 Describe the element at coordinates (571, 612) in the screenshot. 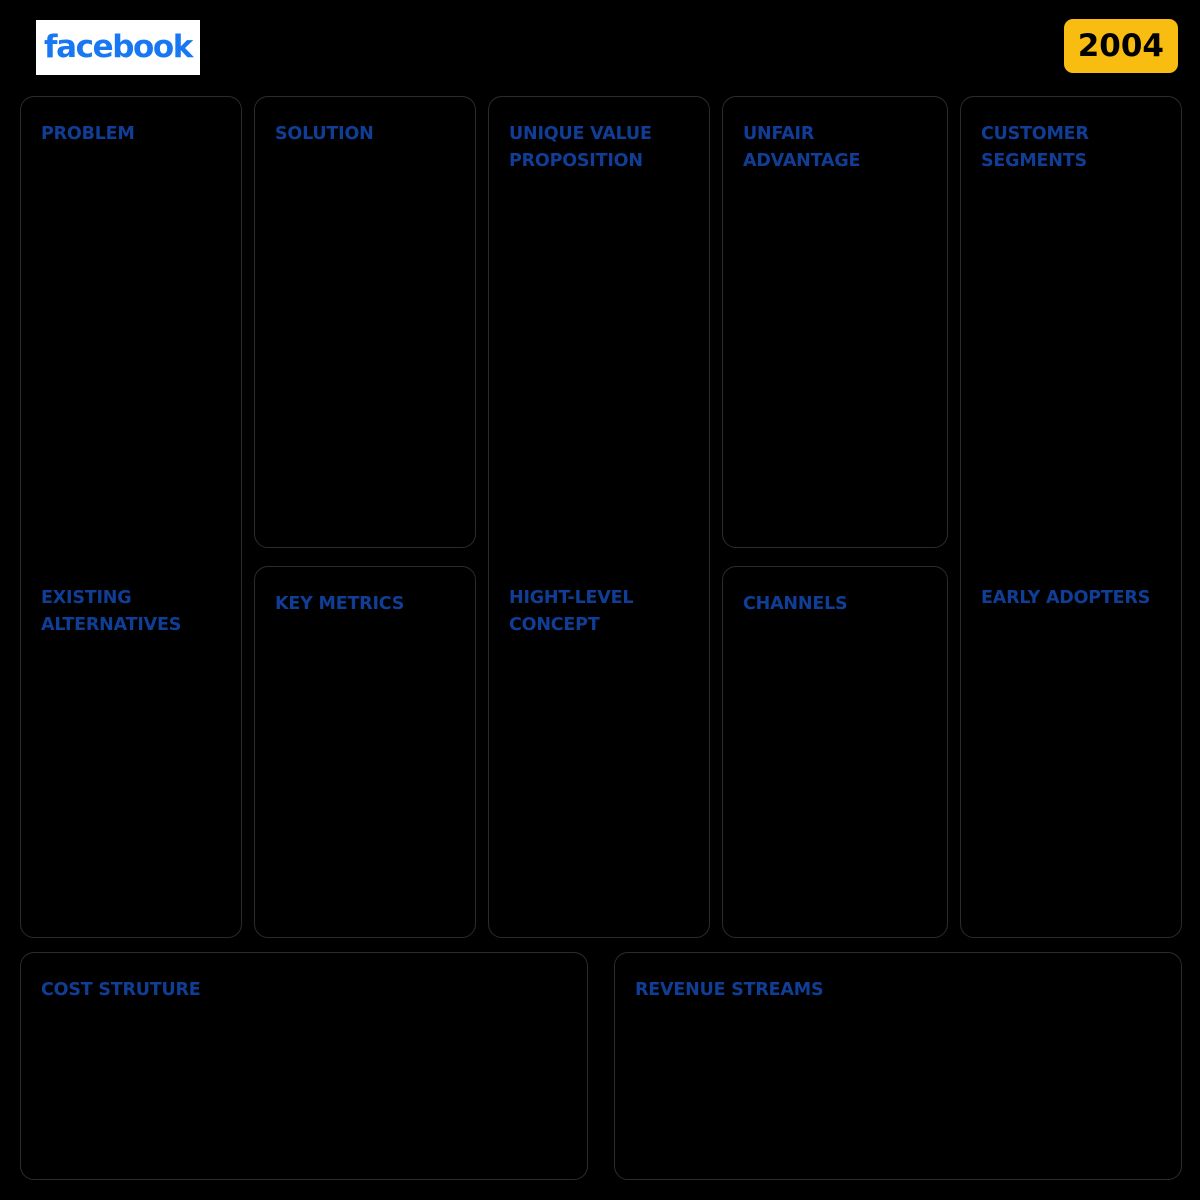

I see `card-title-high-level-concept: HIGHT-LEVEL CONCEPT` at that location.